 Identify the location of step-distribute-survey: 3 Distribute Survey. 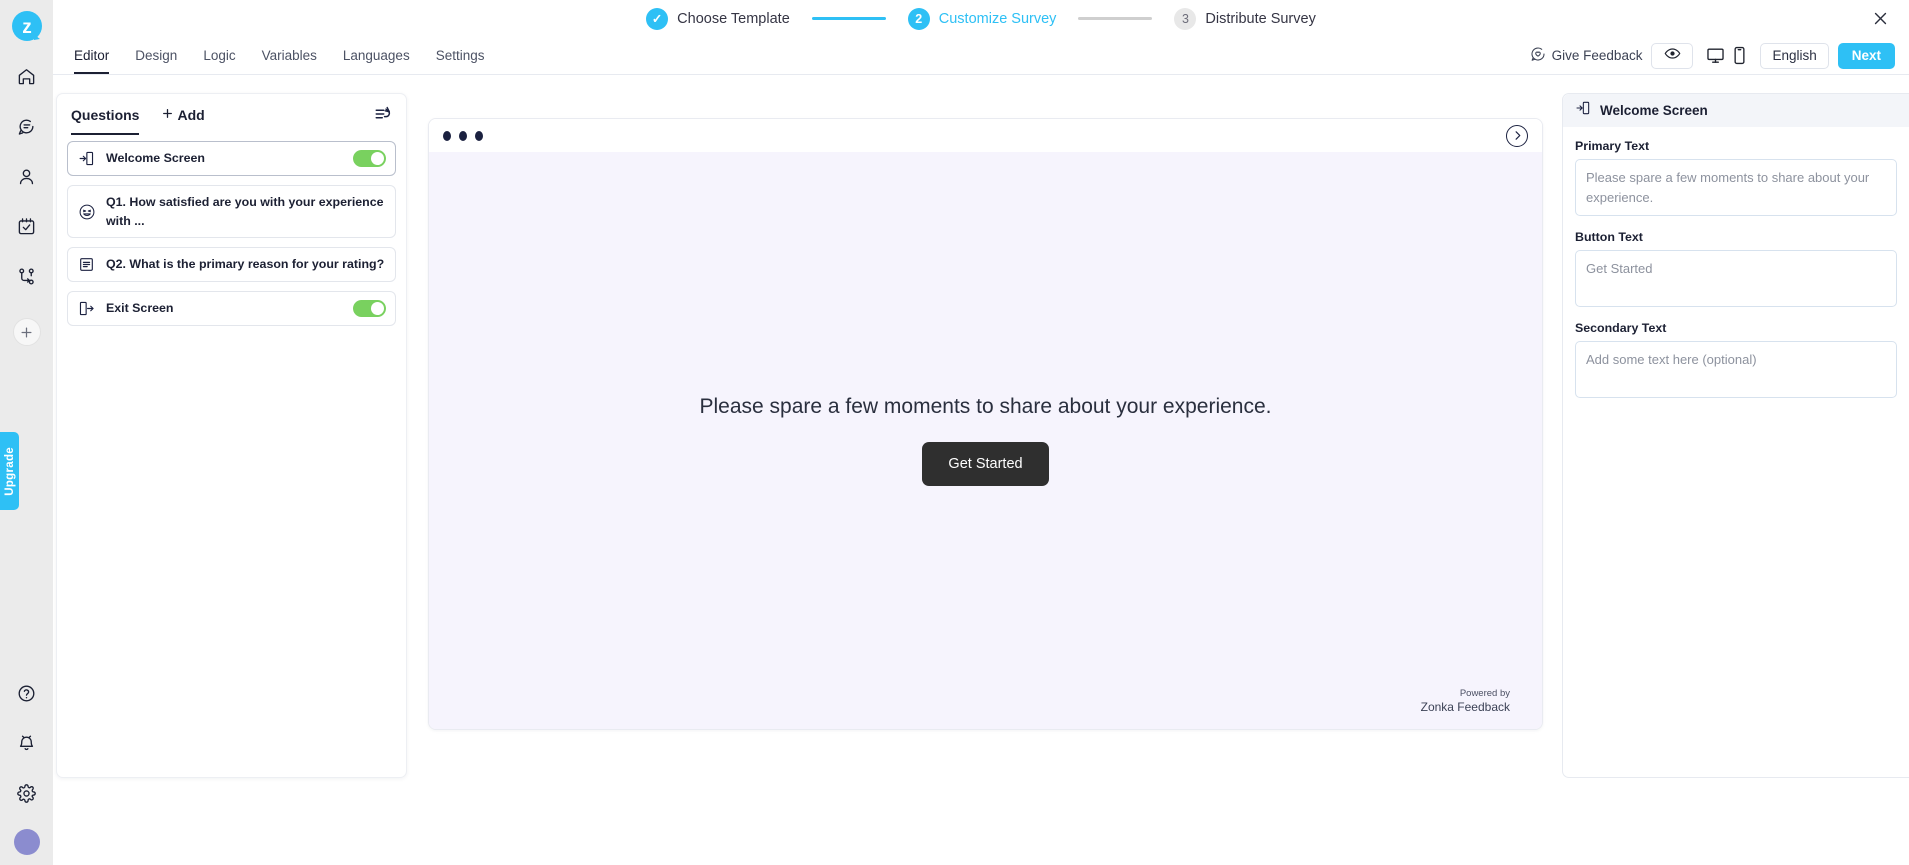
(1245, 18).